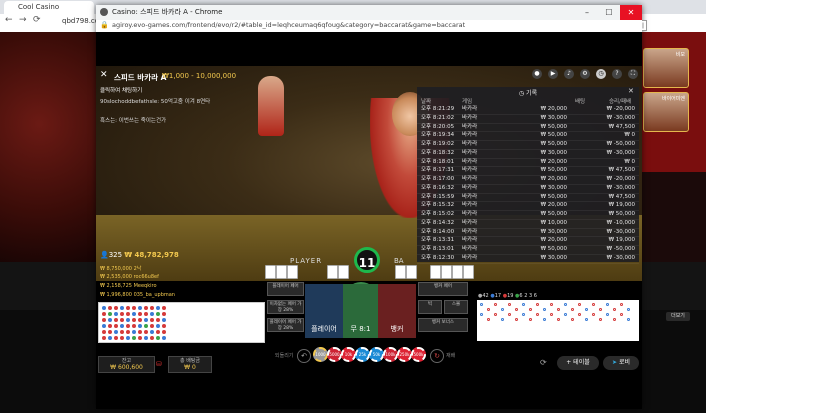 This screenshot has width=835, height=413. Describe the element at coordinates (320, 354) in the screenshot. I see `chip: 1000` at that location.